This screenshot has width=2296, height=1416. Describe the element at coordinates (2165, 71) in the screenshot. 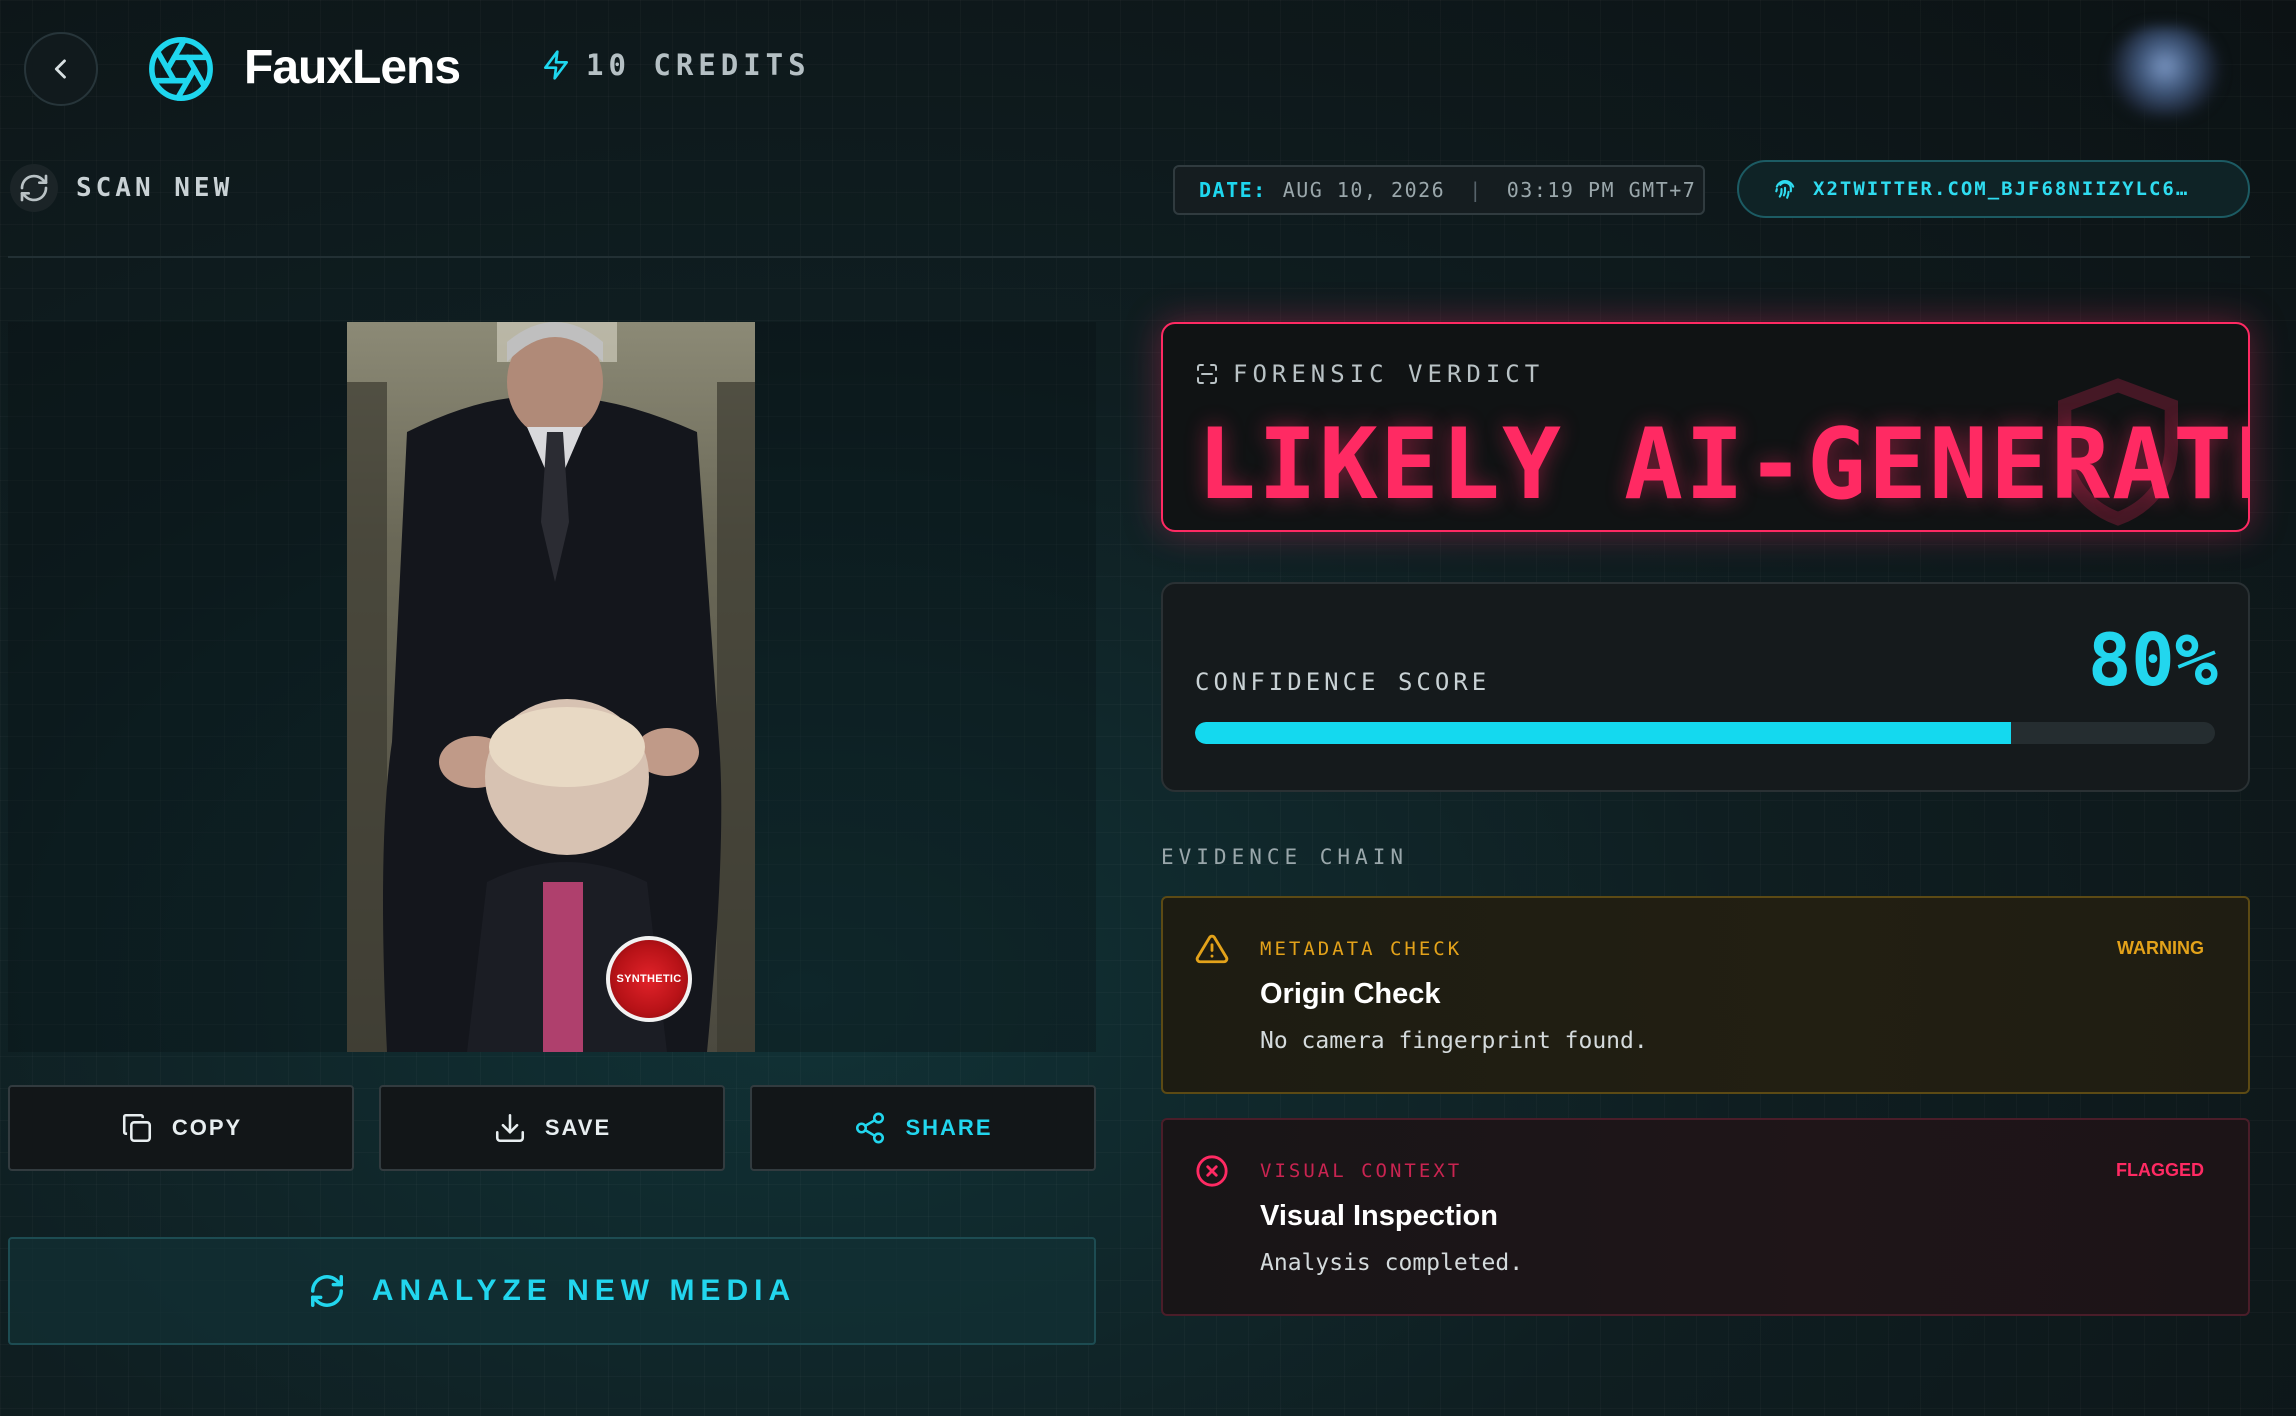

I see `avatar` at that location.